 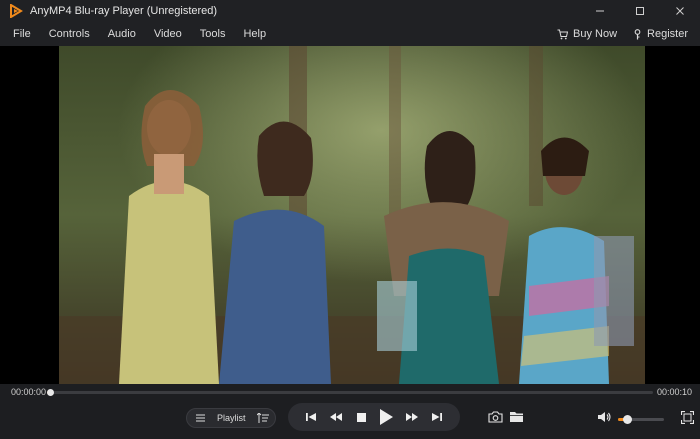 What do you see at coordinates (350, 11) in the screenshot?
I see `title-bar: AnyMP4 Blu-ray Player (Unregistered)` at bounding box center [350, 11].